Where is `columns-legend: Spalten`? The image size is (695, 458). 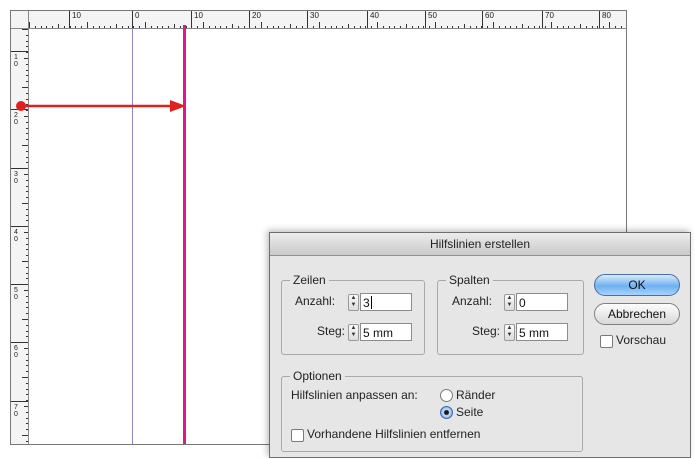
columns-legend: Spalten is located at coordinates (469, 280).